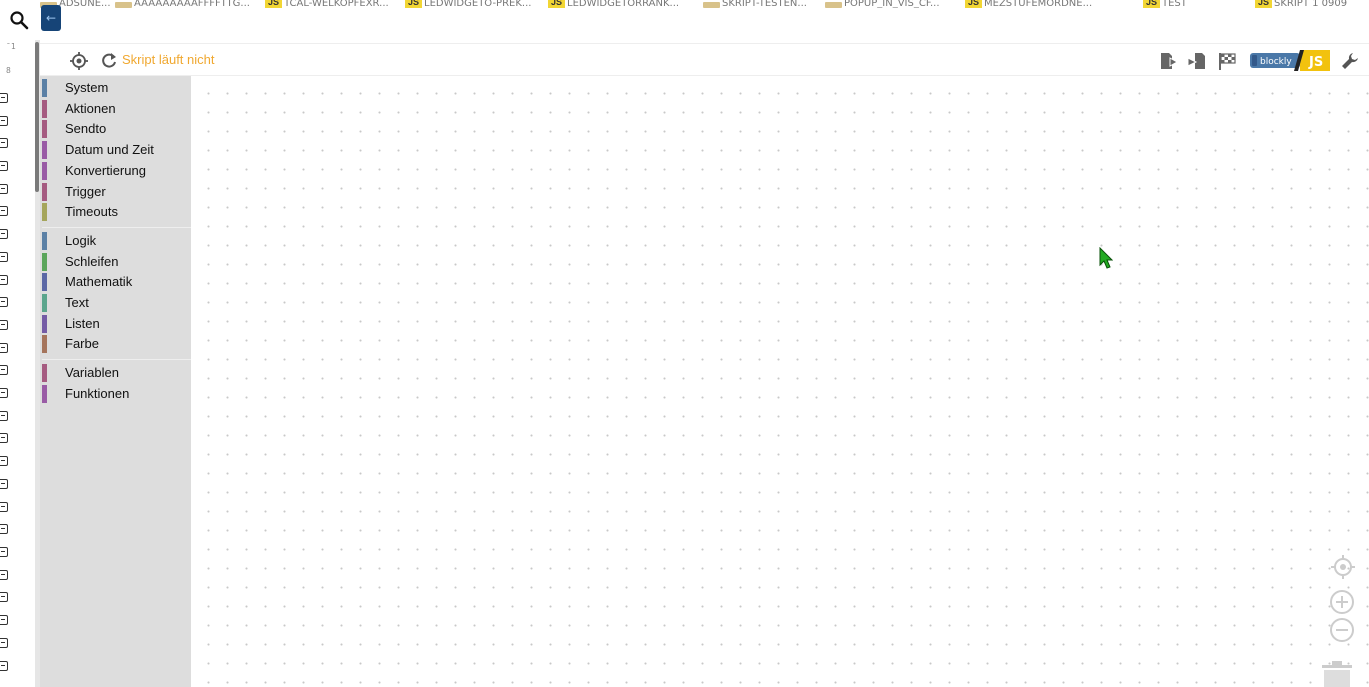 The height and width of the screenshot is (687, 1369). Describe the element at coordinates (1197, 61) in the screenshot. I see `import-icon` at that location.